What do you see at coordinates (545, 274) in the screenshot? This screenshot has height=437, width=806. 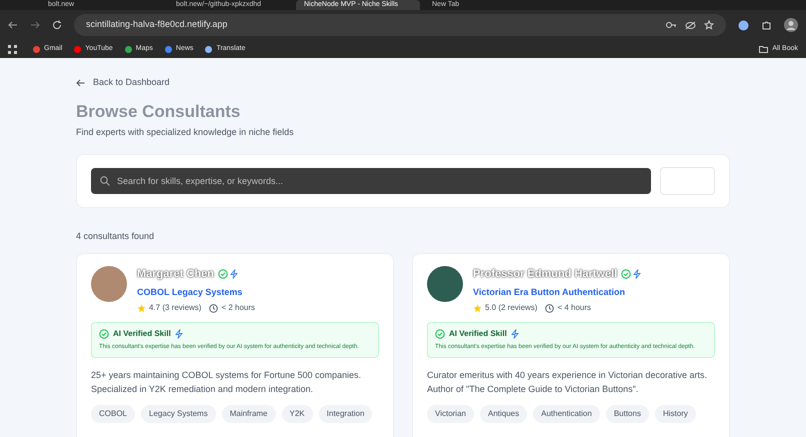 I see `consultant-name: Professor Edmund Hartwell` at bounding box center [545, 274].